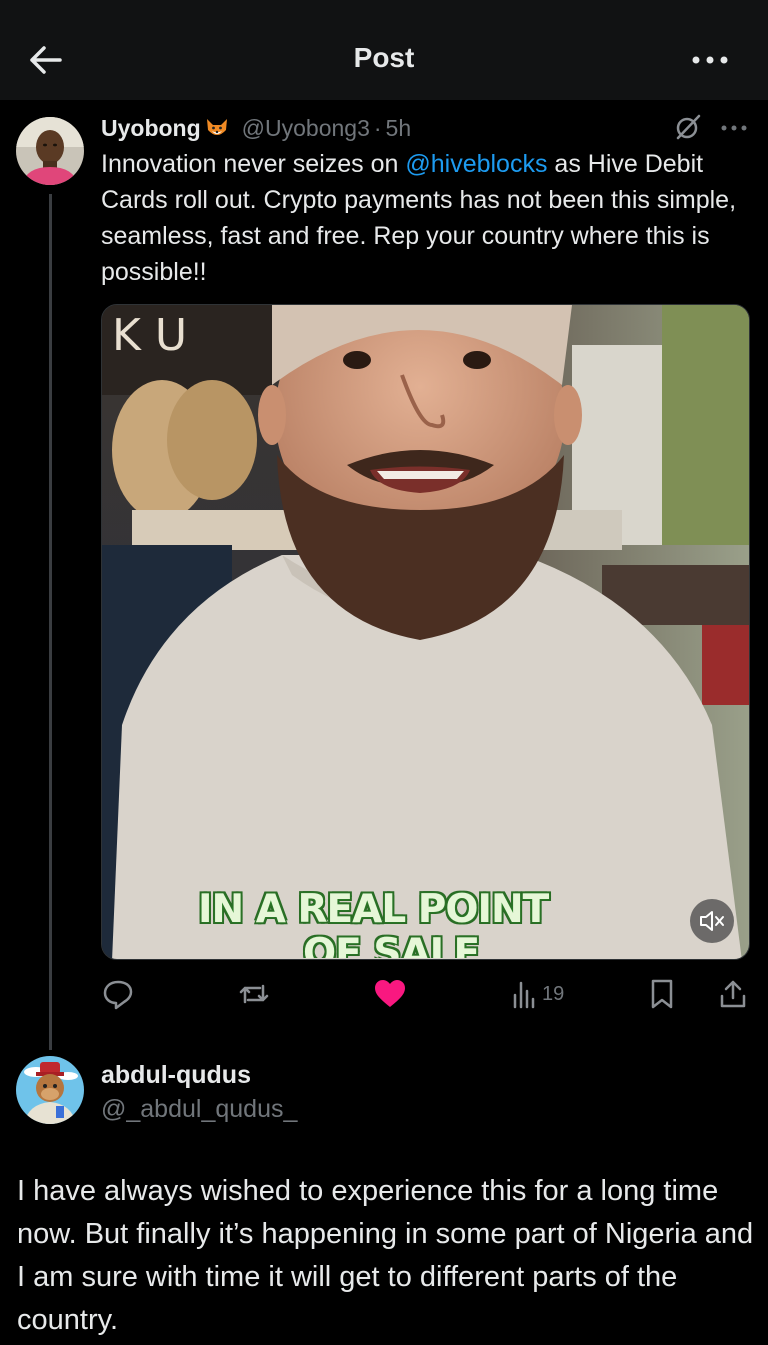  Describe the element at coordinates (553, 993) in the screenshot. I see `views-count: 19` at that location.